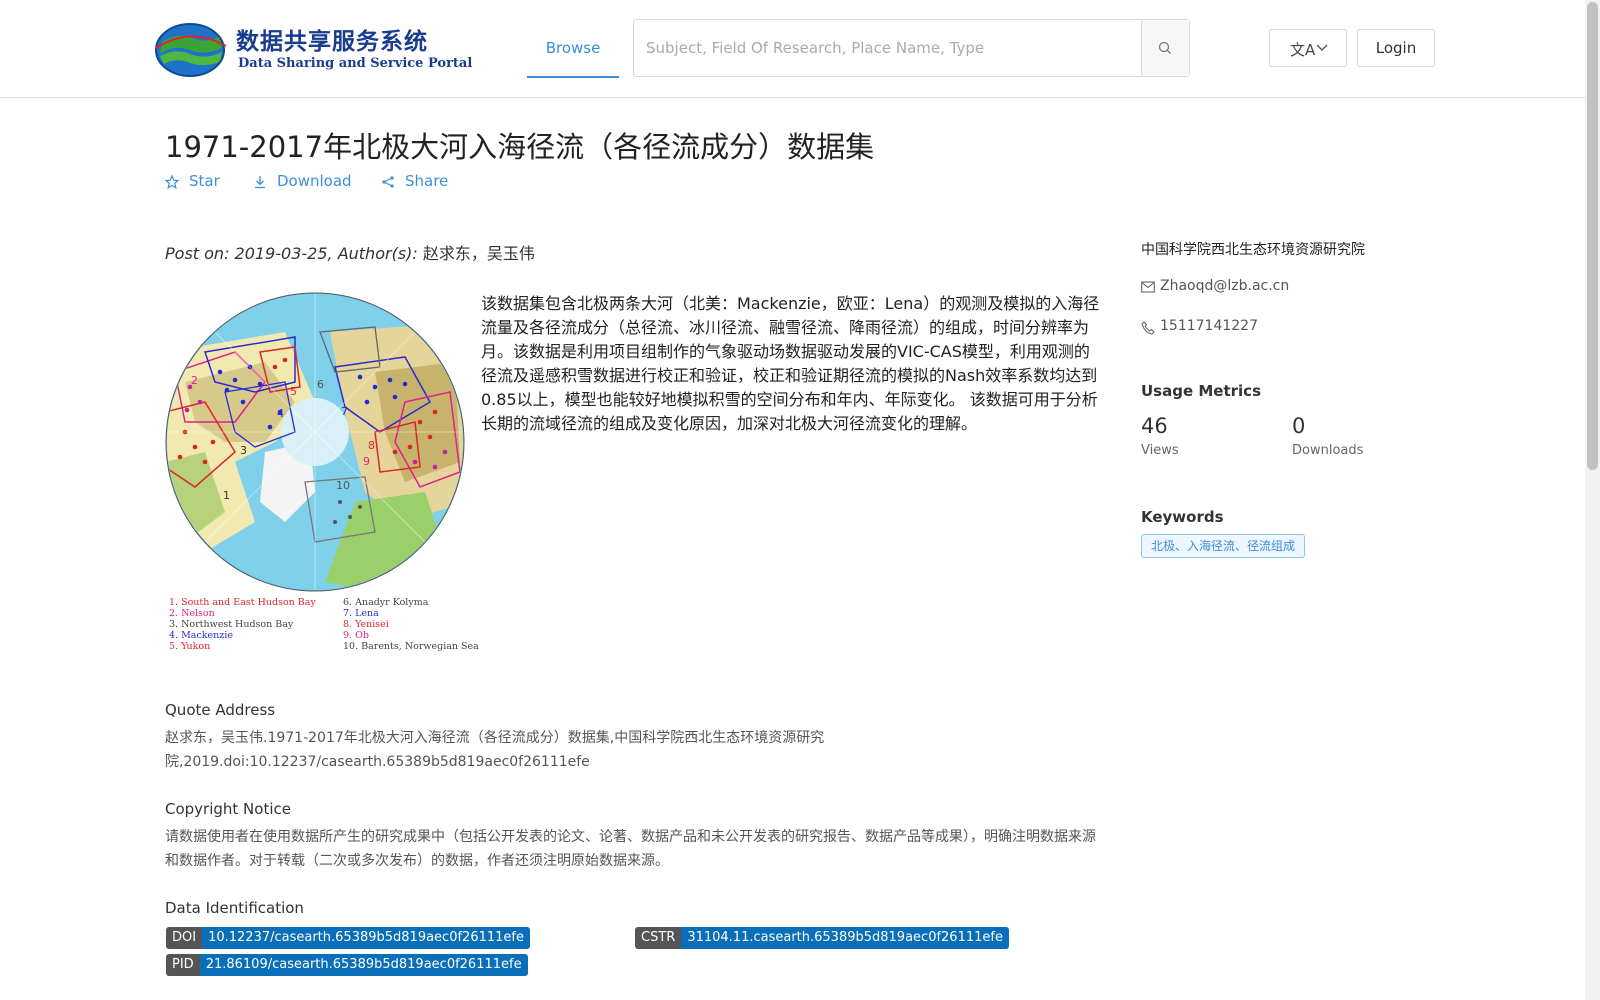 The image size is (1600, 1000). Describe the element at coordinates (190, 646) in the screenshot. I see `legend-item: 5. Yukon` at that location.